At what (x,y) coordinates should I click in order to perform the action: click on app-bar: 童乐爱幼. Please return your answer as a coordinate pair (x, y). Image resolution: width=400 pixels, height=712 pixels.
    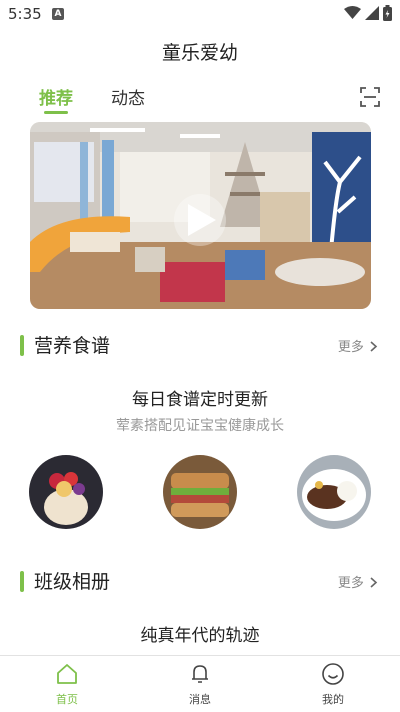
    Looking at the image, I should click on (200, 52).